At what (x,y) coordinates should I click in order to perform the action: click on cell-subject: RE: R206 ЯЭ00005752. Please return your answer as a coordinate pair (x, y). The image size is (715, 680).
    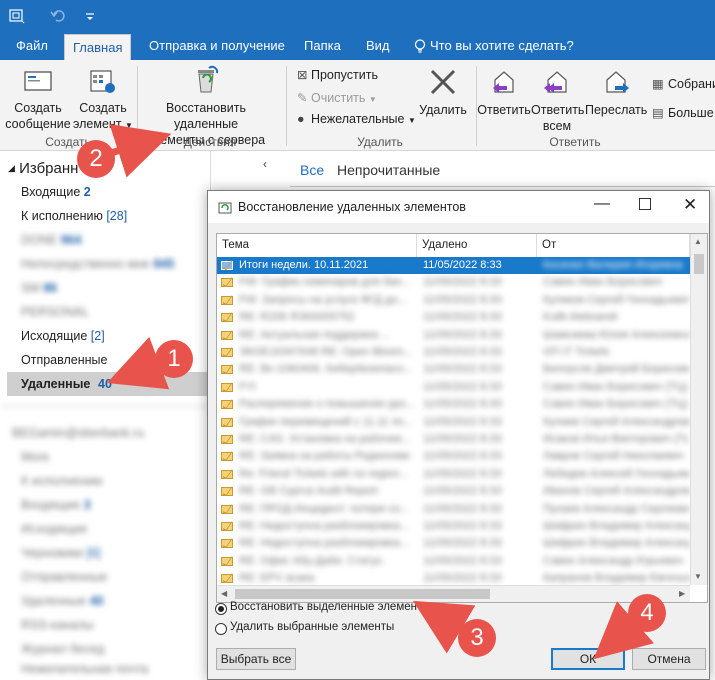
    Looking at the image, I should click on (297, 317).